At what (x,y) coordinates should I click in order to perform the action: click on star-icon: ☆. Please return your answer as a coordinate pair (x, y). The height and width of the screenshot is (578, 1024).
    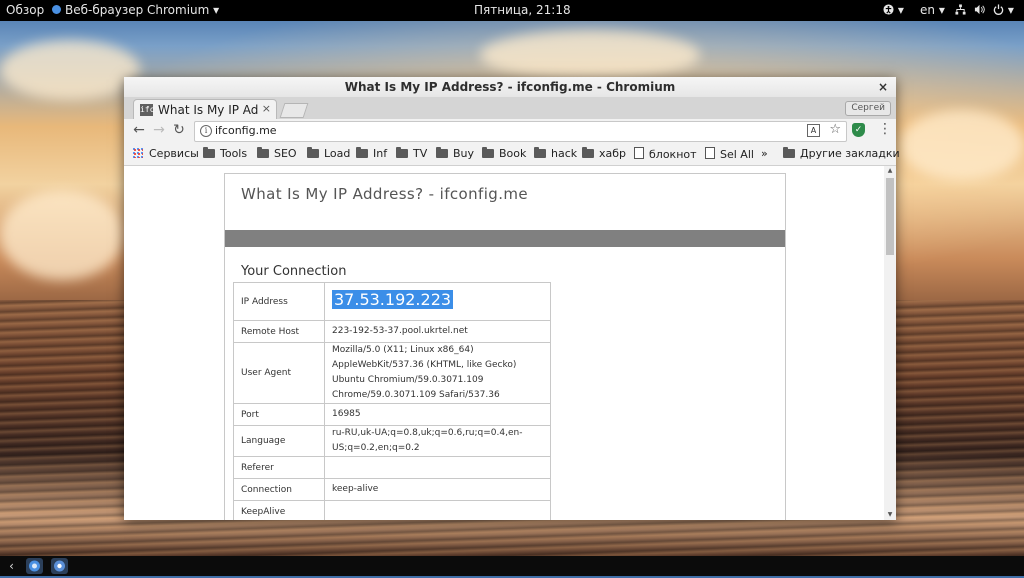
    Looking at the image, I should click on (835, 129).